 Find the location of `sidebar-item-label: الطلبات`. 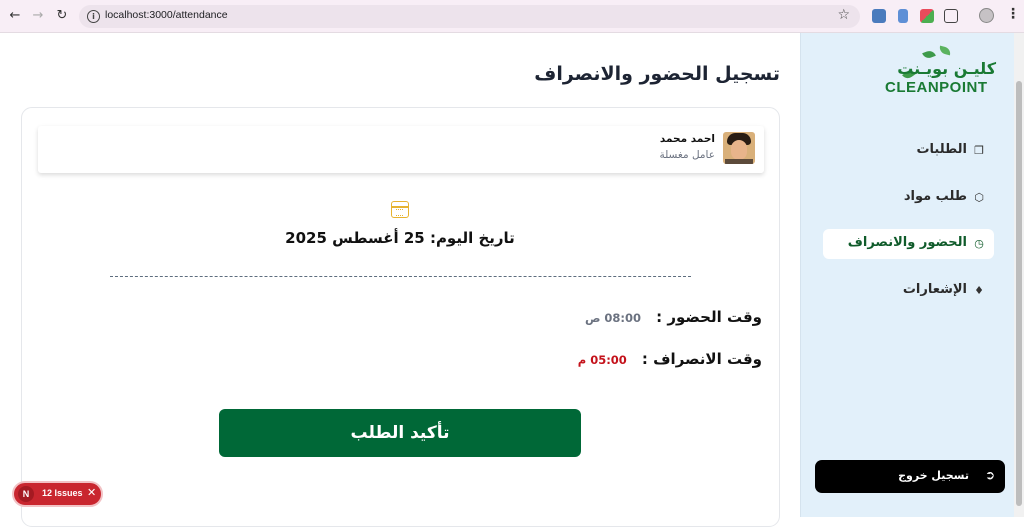

sidebar-item-label: الطلبات is located at coordinates (941, 149).